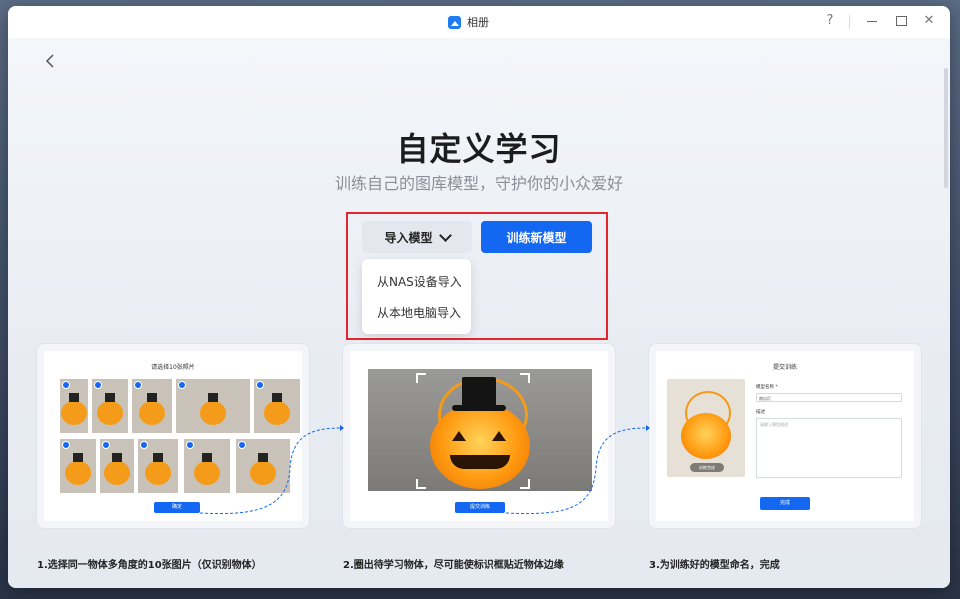 The image size is (960, 599). I want to click on window-title: 相册, so click(468, 22).